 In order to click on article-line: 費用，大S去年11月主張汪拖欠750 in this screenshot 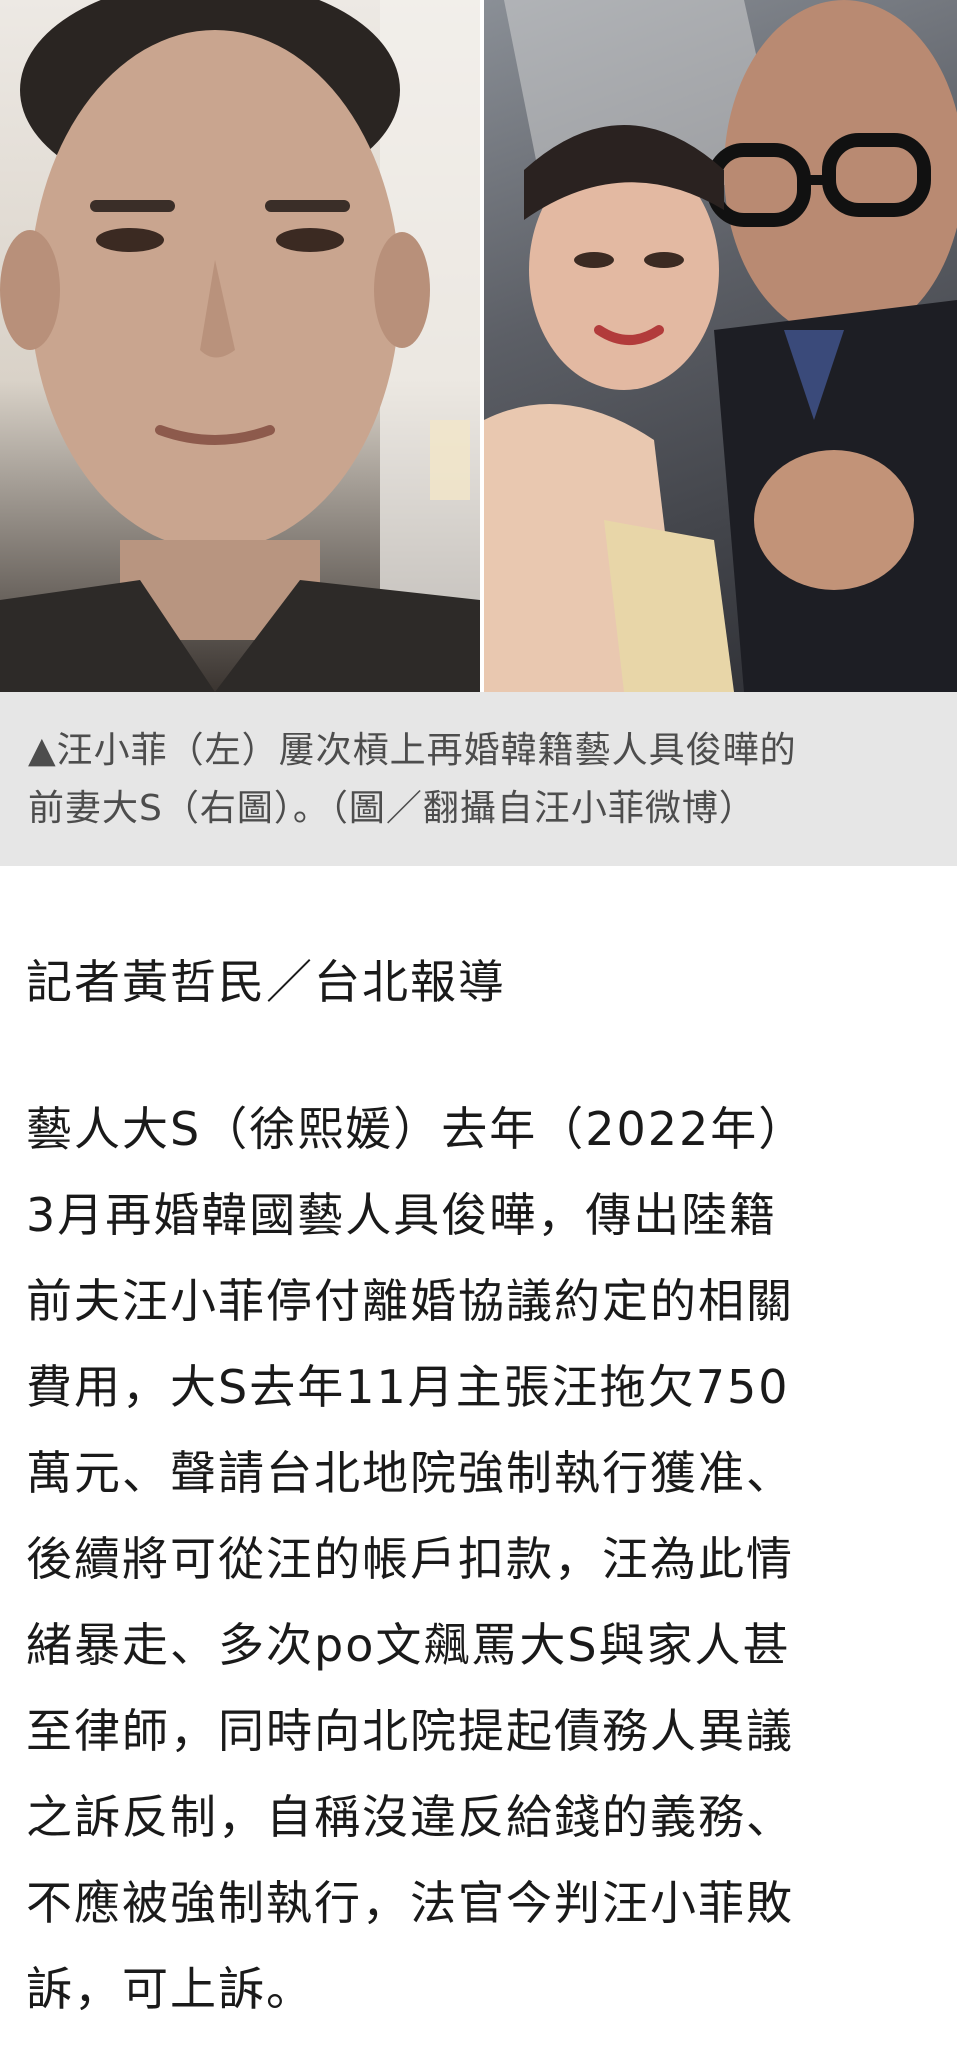, I will do `click(408, 1387)`.